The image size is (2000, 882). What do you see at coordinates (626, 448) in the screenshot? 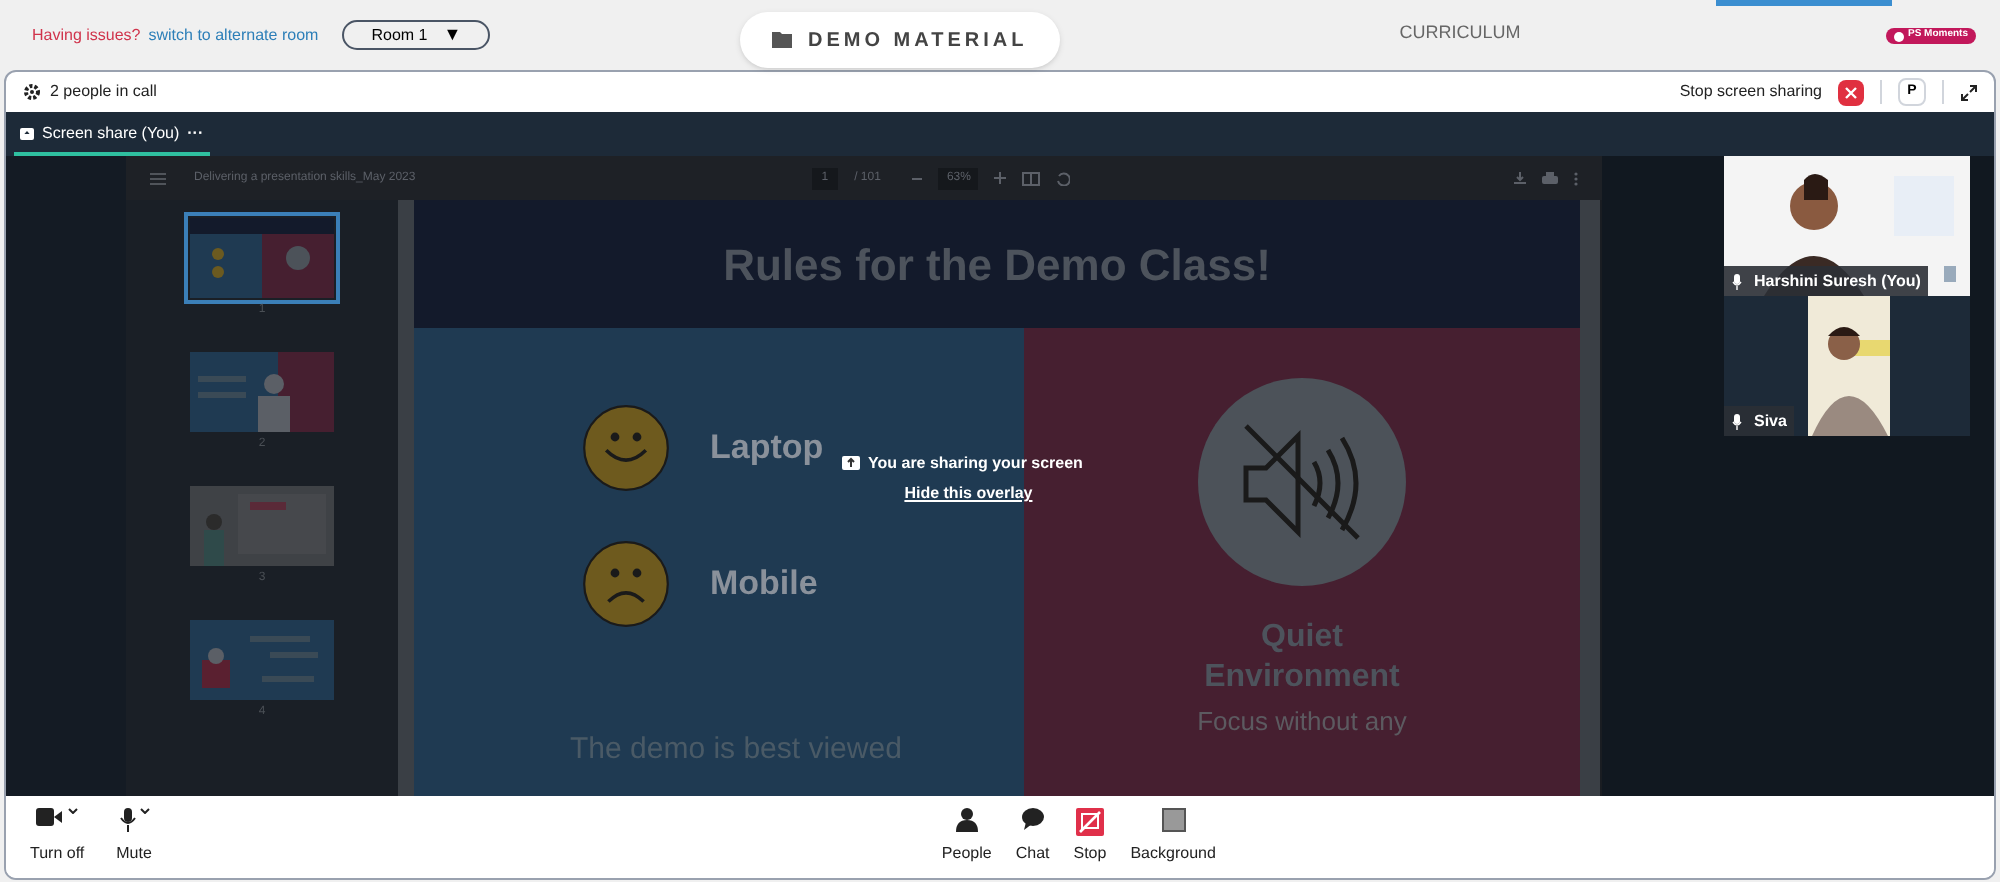
I see `smiley-icon` at bounding box center [626, 448].